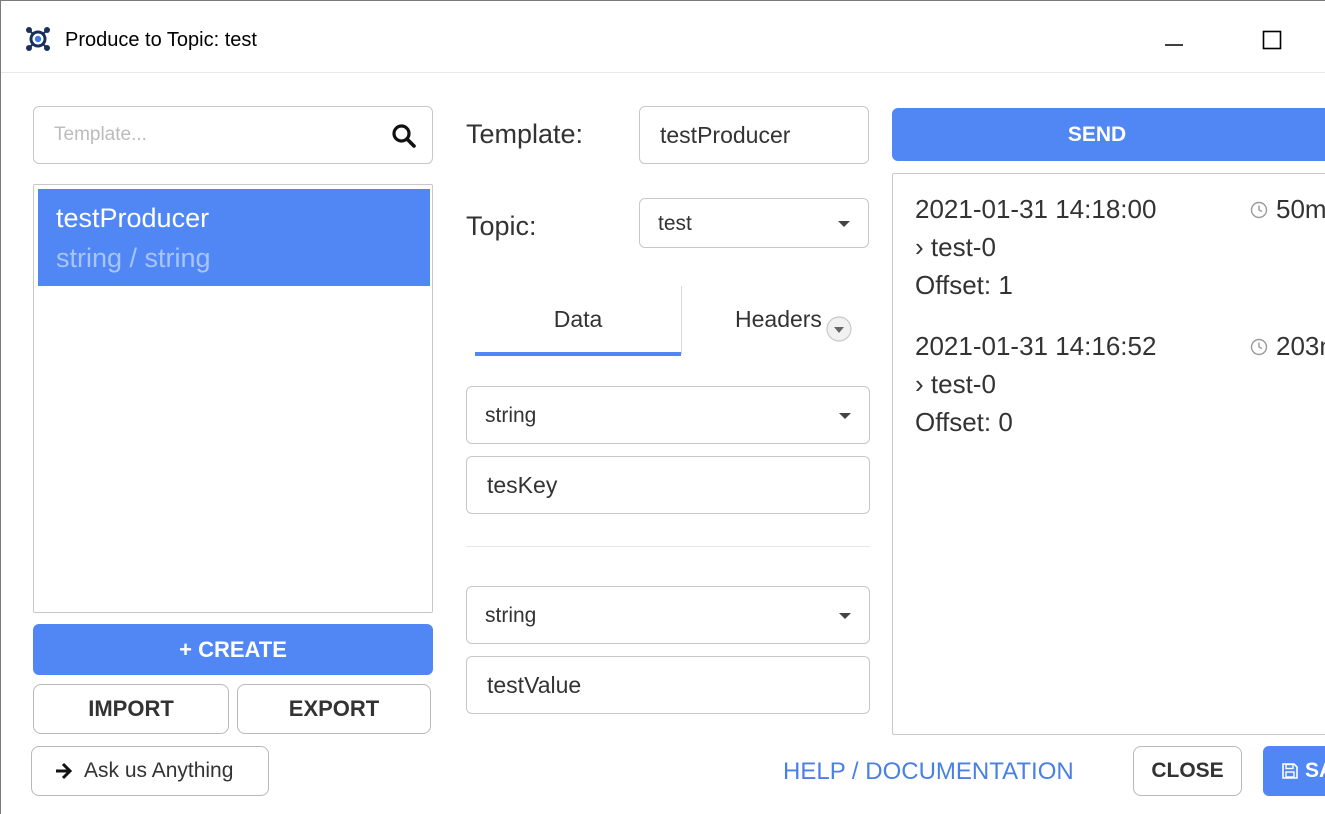 This screenshot has height=814, width=1325. I want to click on value-input-box, so click(668, 685).